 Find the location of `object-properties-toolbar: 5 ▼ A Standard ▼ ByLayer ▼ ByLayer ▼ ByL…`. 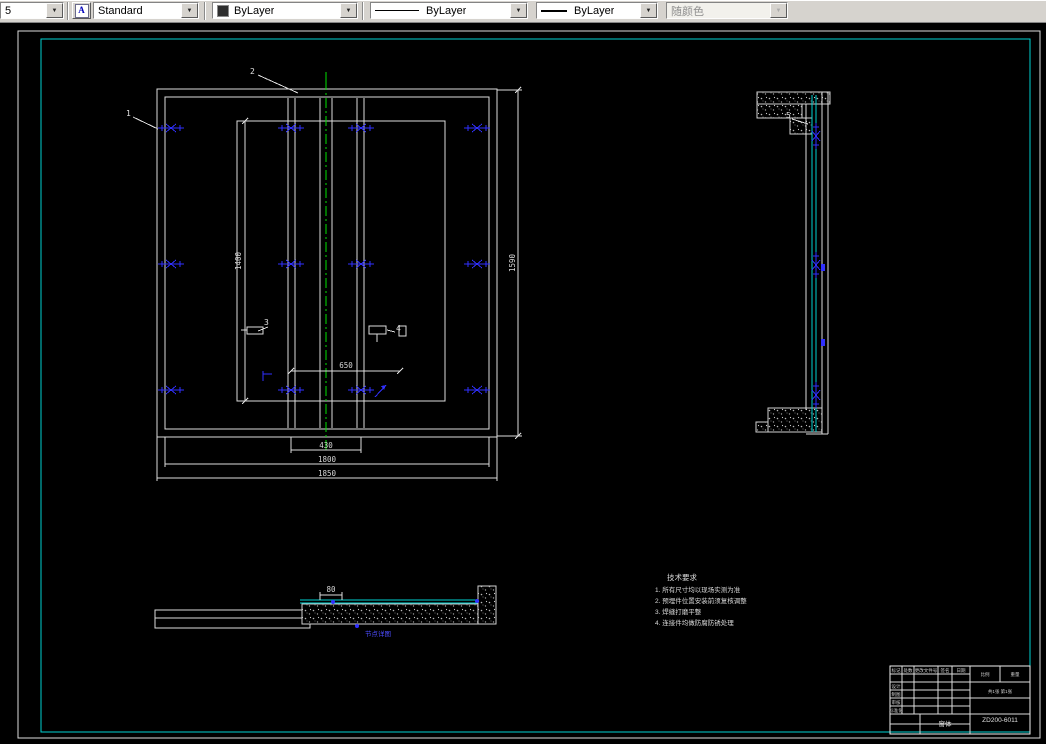

object-properties-toolbar: 5 ▼ A Standard ▼ ByLayer ▼ ByLayer ▼ ByL… is located at coordinates (523, 11).